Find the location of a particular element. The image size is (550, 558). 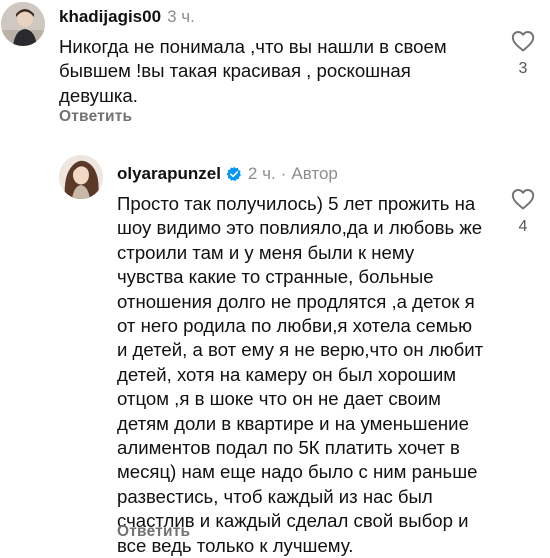

like-count: 3 is located at coordinates (523, 68).